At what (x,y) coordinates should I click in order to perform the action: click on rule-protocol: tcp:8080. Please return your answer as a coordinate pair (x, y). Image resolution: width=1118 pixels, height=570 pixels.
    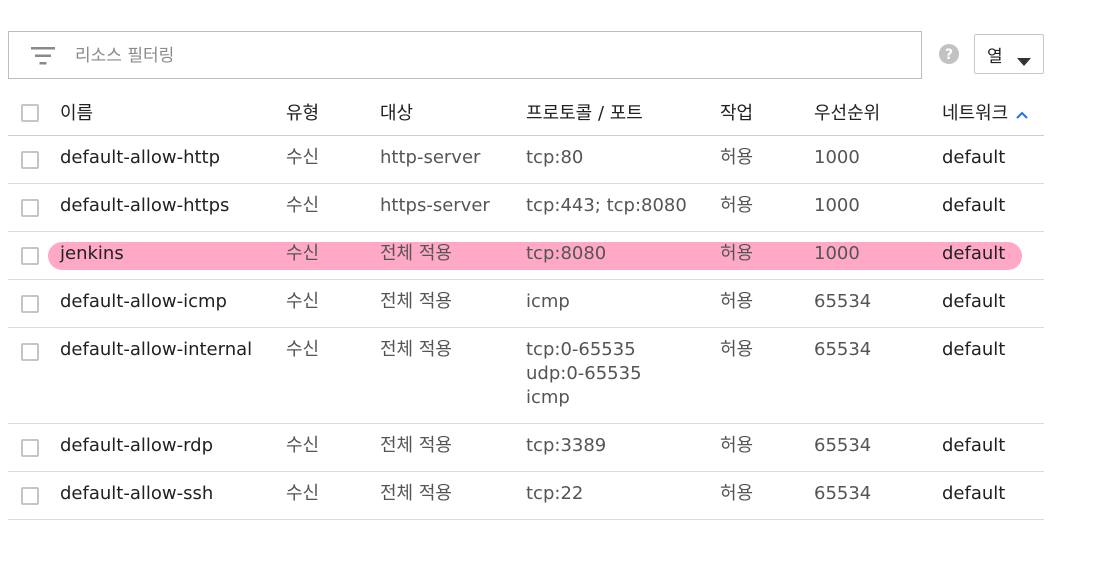
    Looking at the image, I should click on (566, 254).